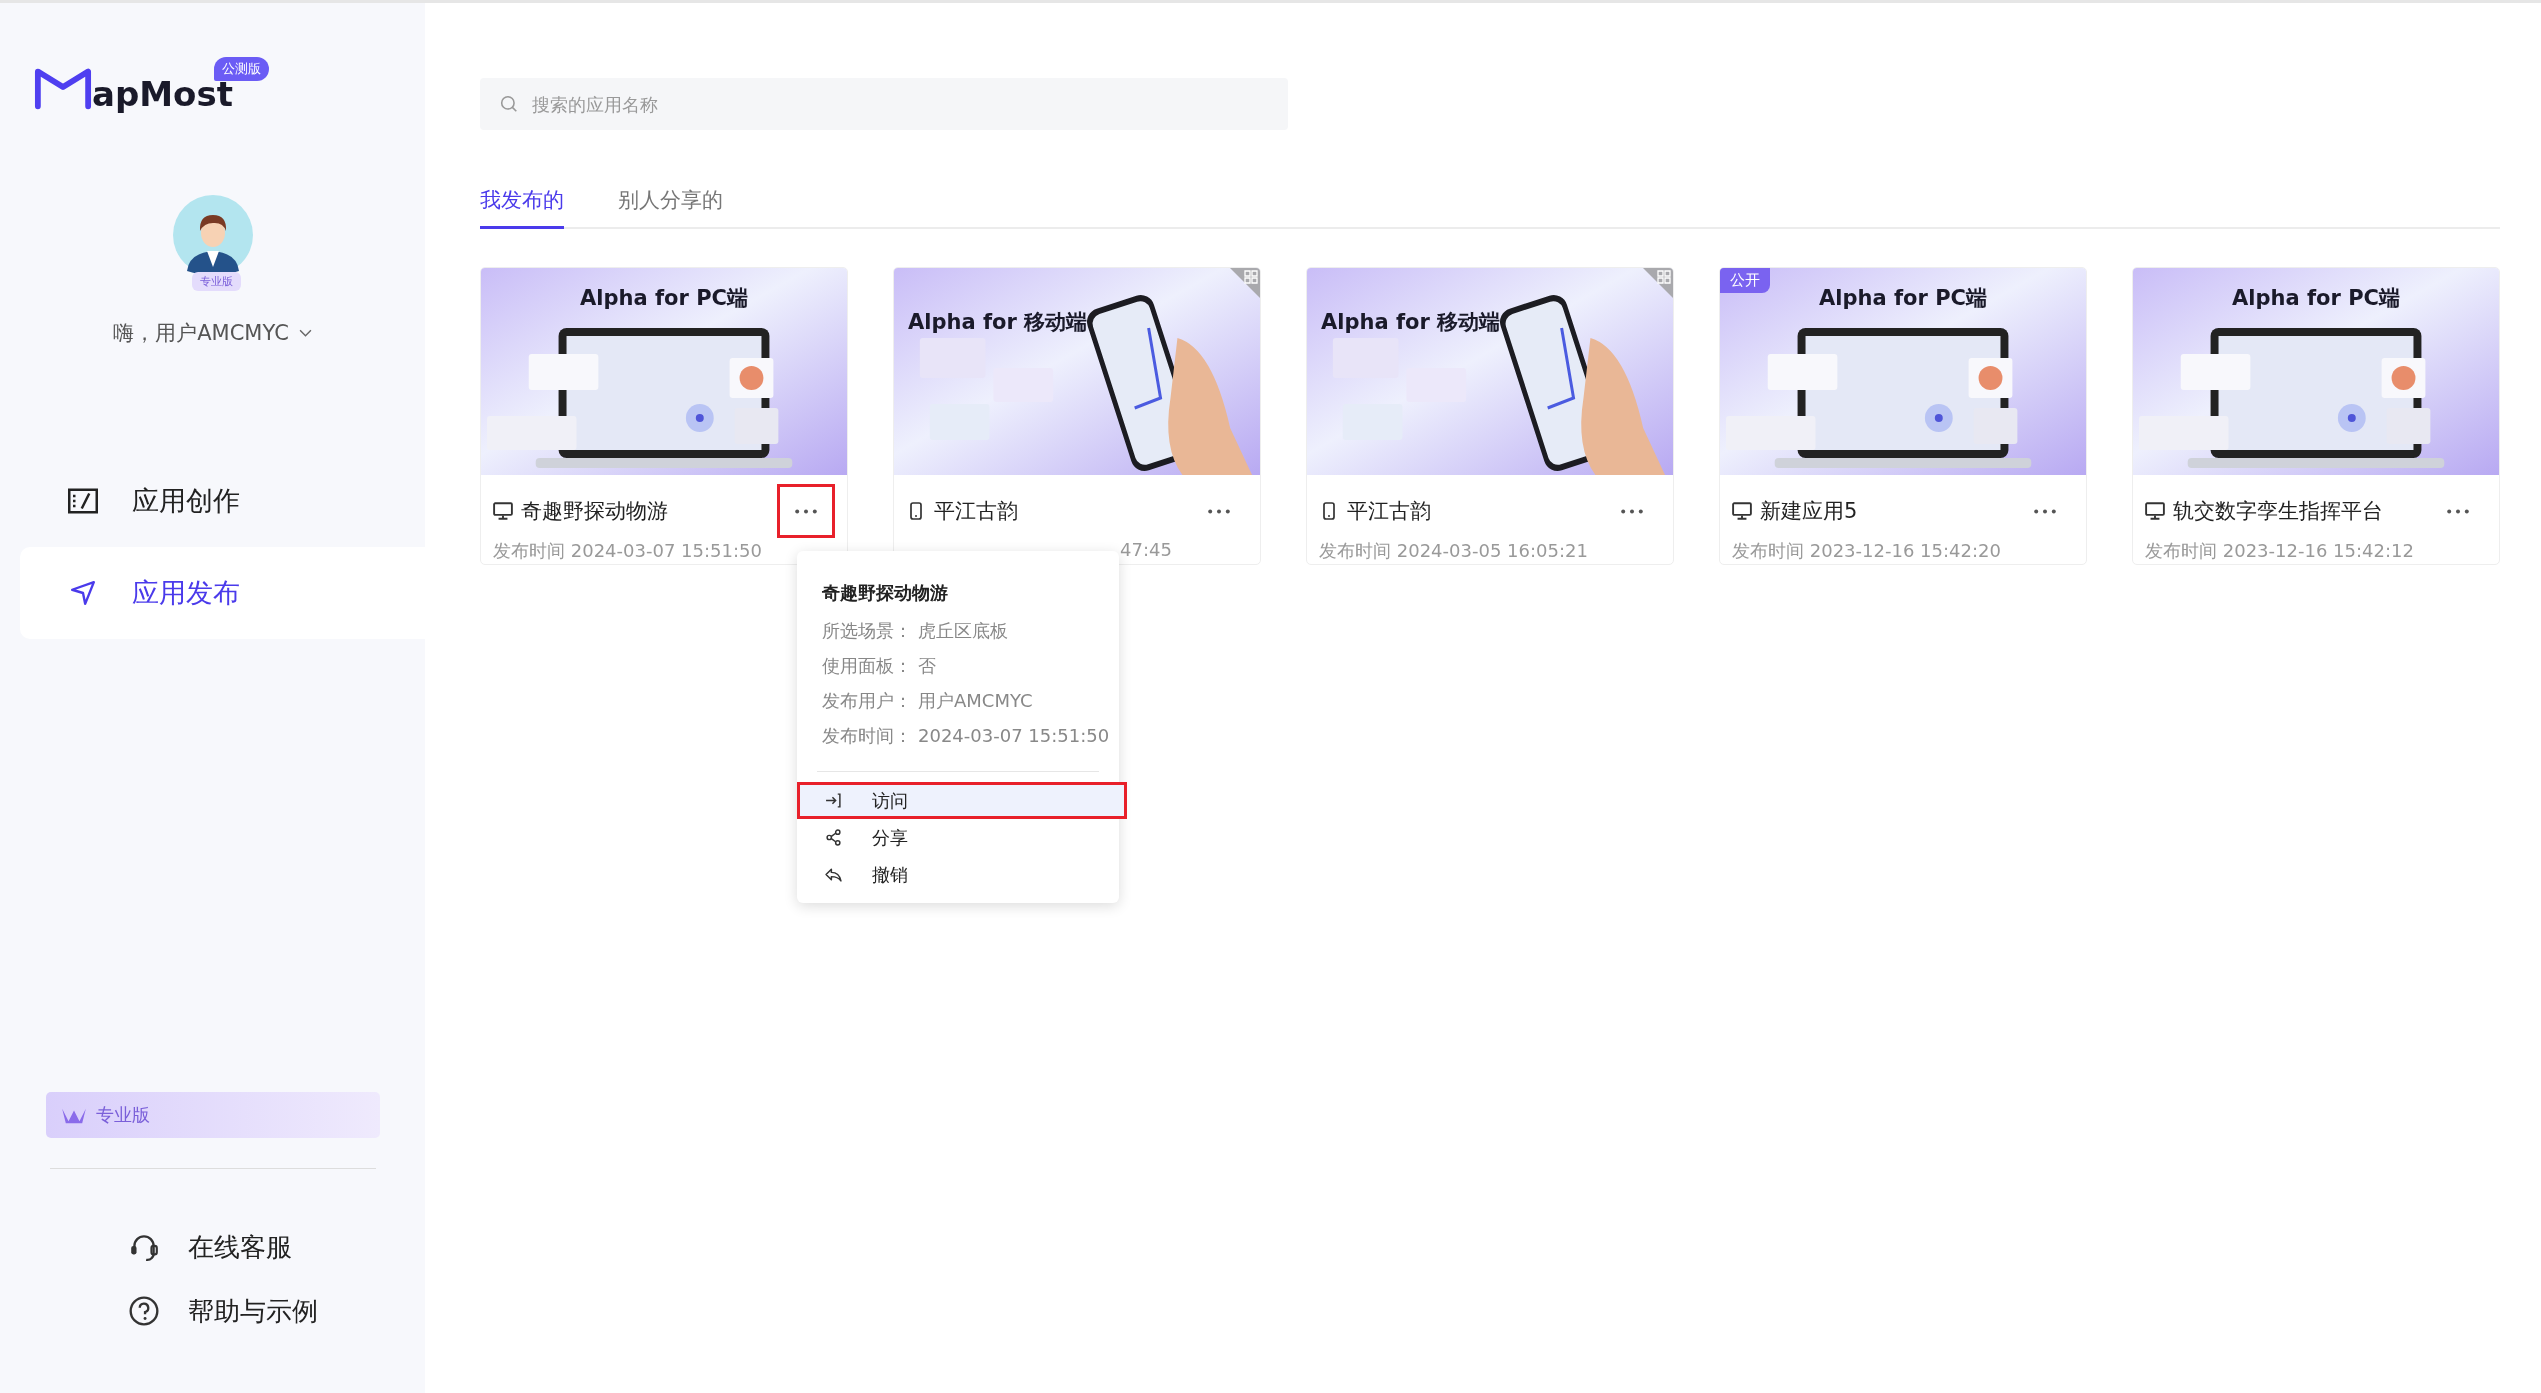 Image resolution: width=2541 pixels, height=1393 pixels. What do you see at coordinates (1077, 416) in the screenshot?
I see `app-card: Alpha for 移动端 平江古韵 47:45` at bounding box center [1077, 416].